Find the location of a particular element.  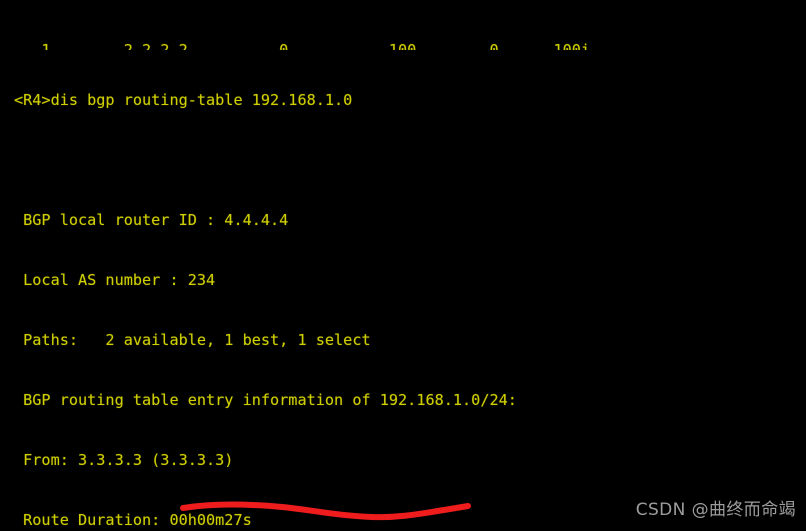

console-line-from-1: From: 3.3.3.3 (3.3.3.3) is located at coordinates (124, 460).